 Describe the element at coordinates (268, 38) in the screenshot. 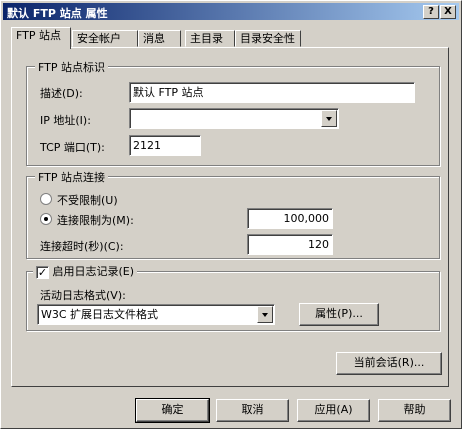

I see `tab-directory-security: 目录安全性` at that location.